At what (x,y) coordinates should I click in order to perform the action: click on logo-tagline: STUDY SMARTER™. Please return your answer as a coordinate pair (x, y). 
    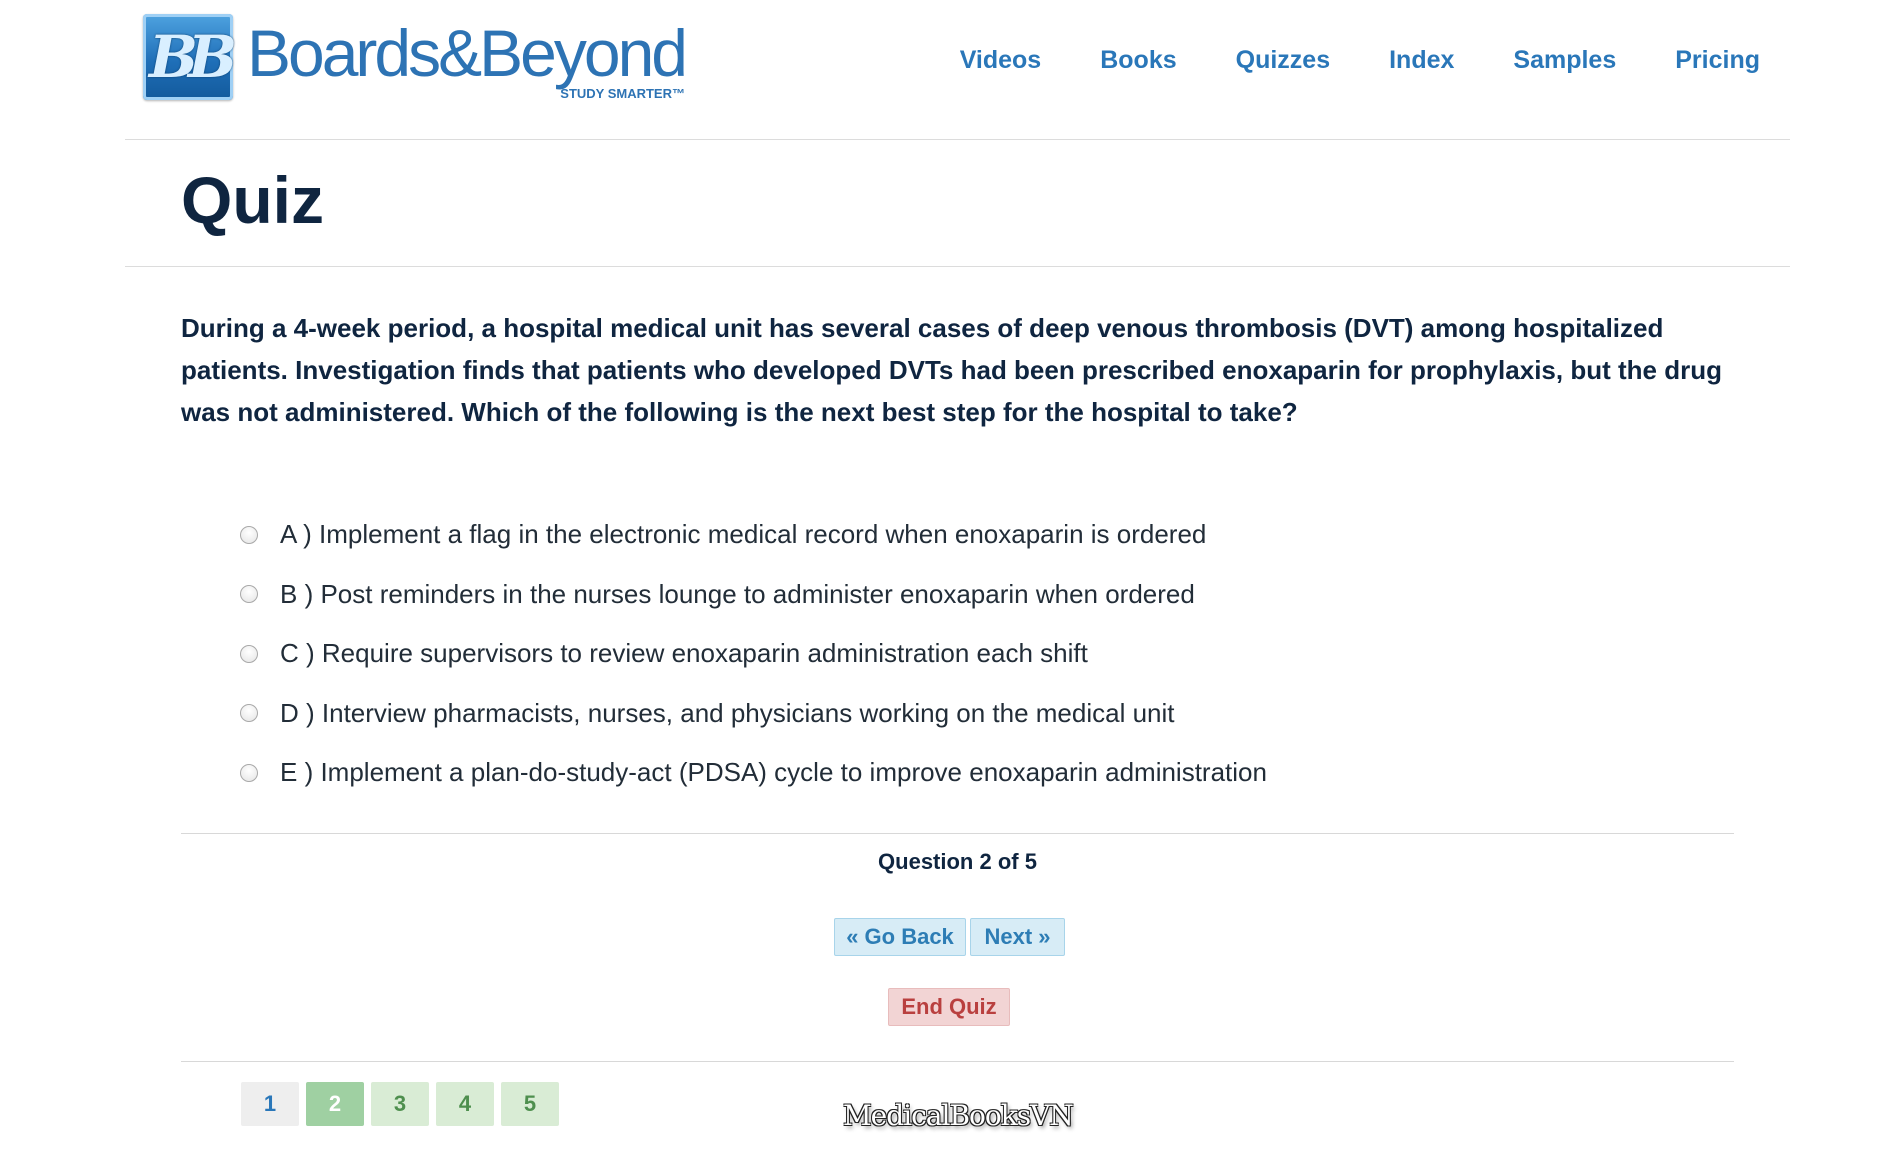
    Looking at the image, I should click on (622, 93).